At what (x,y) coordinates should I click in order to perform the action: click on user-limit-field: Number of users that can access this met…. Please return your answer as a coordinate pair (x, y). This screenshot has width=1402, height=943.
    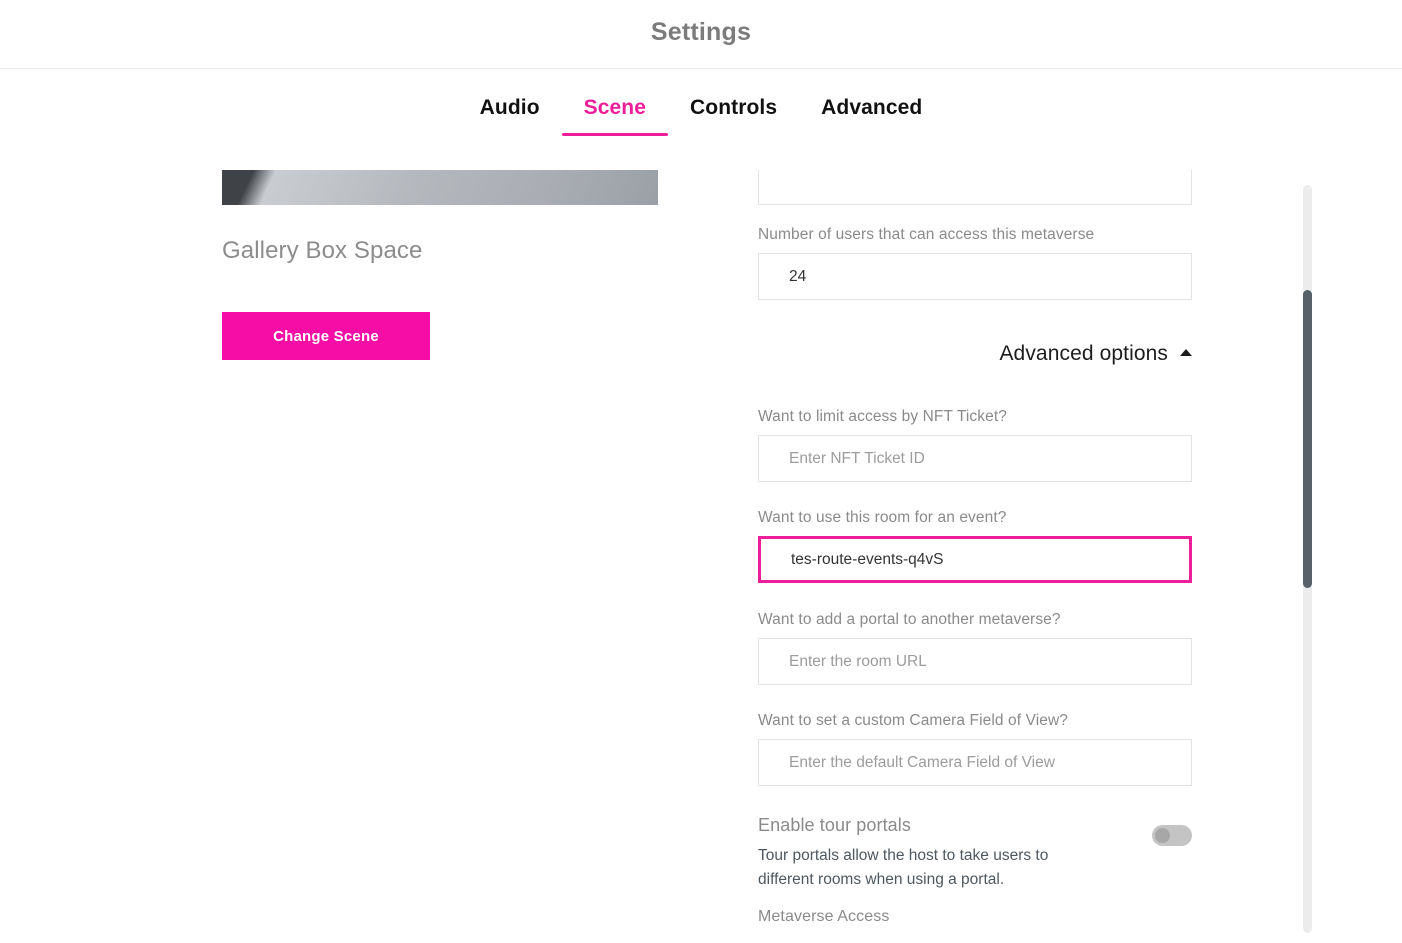
    Looking at the image, I should click on (975, 263).